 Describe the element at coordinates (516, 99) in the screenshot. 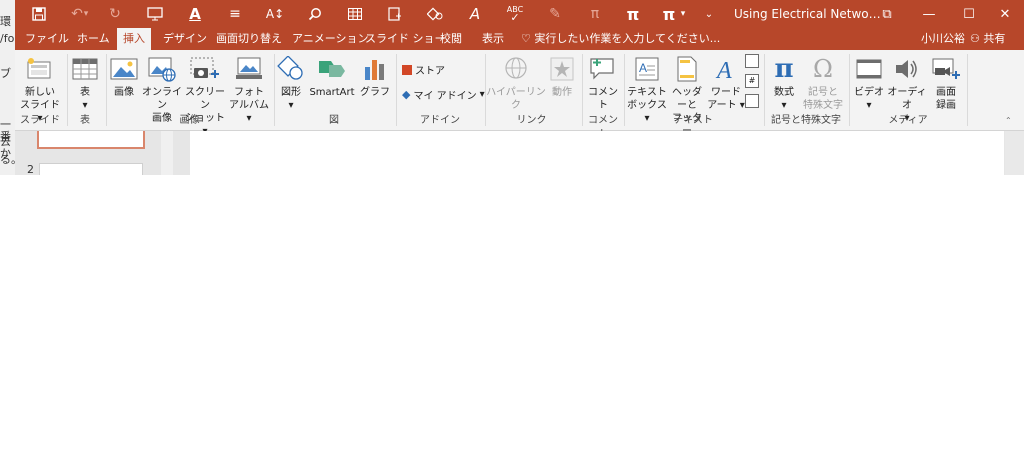

I see `hyperlink-label: ハイパーリンク` at that location.